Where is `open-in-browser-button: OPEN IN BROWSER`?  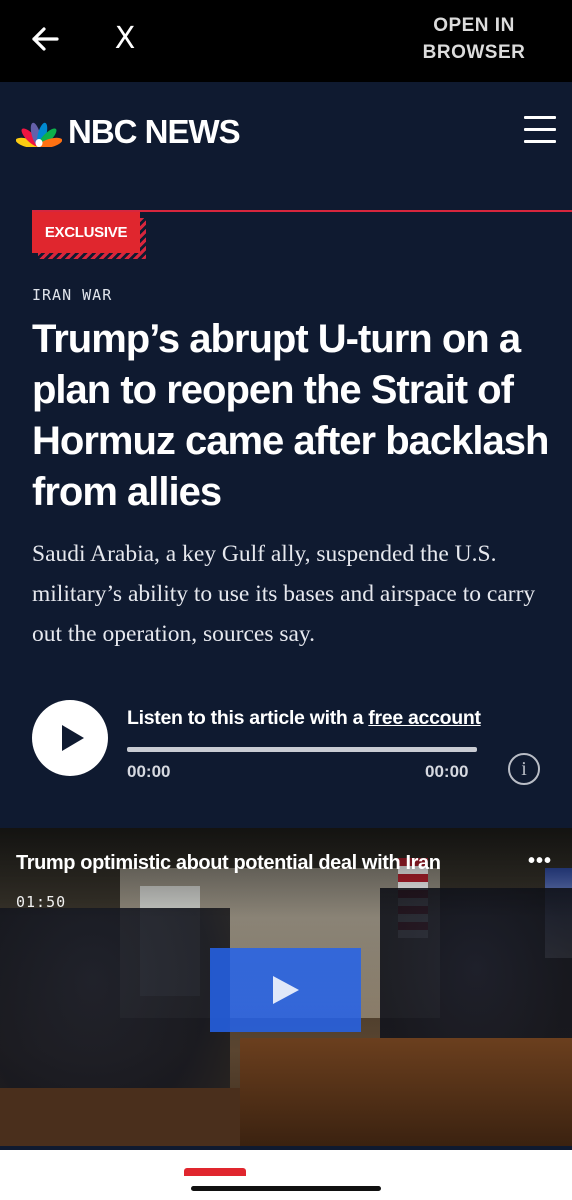 open-in-browser-button: OPEN IN BROWSER is located at coordinates (474, 39).